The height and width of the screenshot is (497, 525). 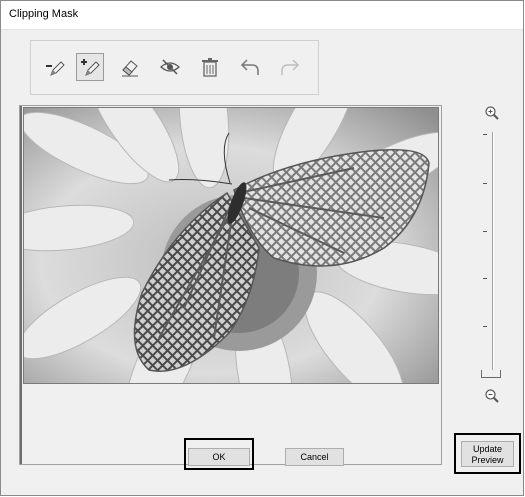 I want to click on mask-toolbar, so click(x=174, y=67).